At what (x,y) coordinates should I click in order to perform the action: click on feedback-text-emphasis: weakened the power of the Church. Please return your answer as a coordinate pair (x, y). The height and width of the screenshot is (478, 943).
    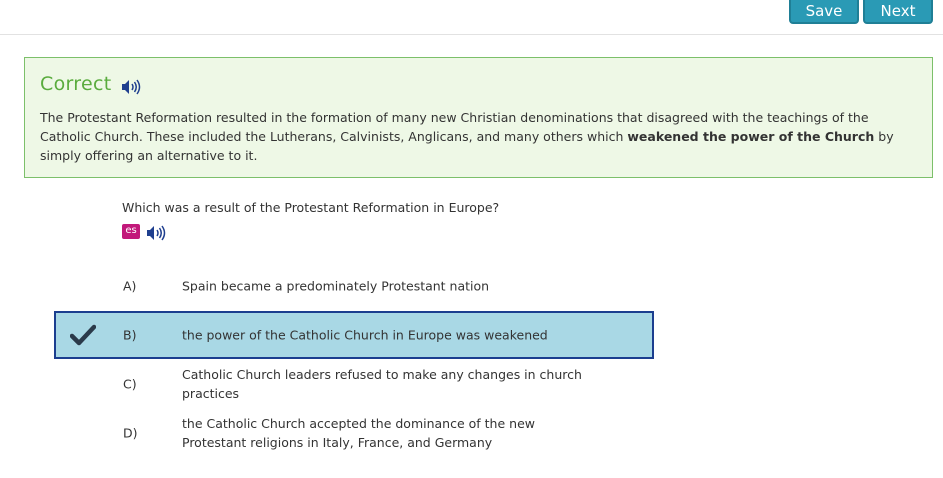
    Looking at the image, I should click on (751, 136).